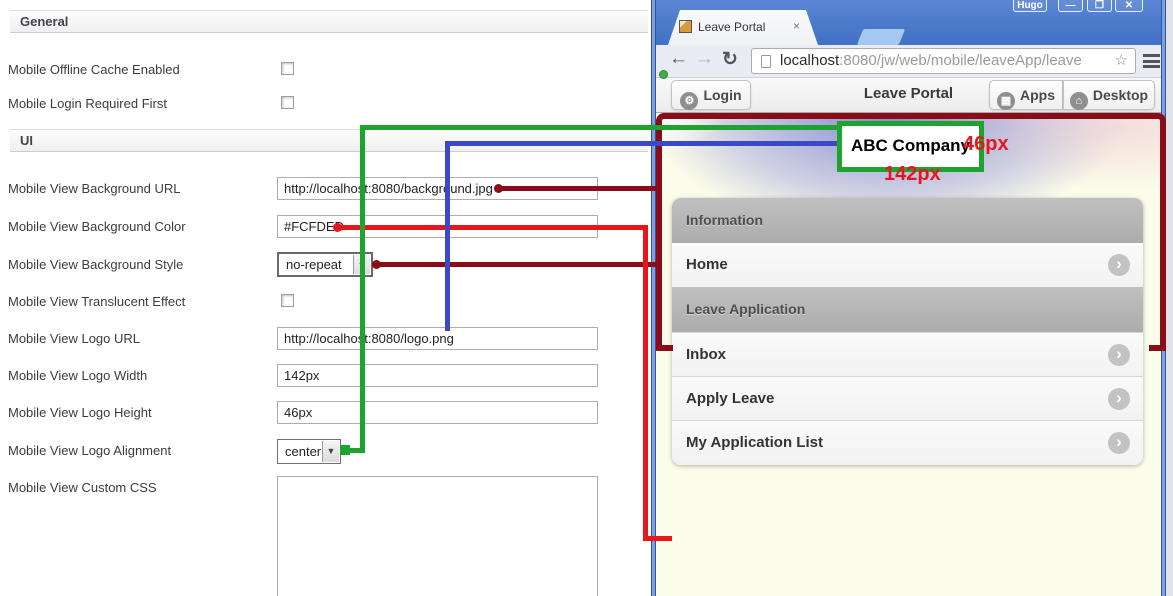 The image size is (1173, 596). I want to click on bg-style-select: no-repeat ▼, so click(325, 264).